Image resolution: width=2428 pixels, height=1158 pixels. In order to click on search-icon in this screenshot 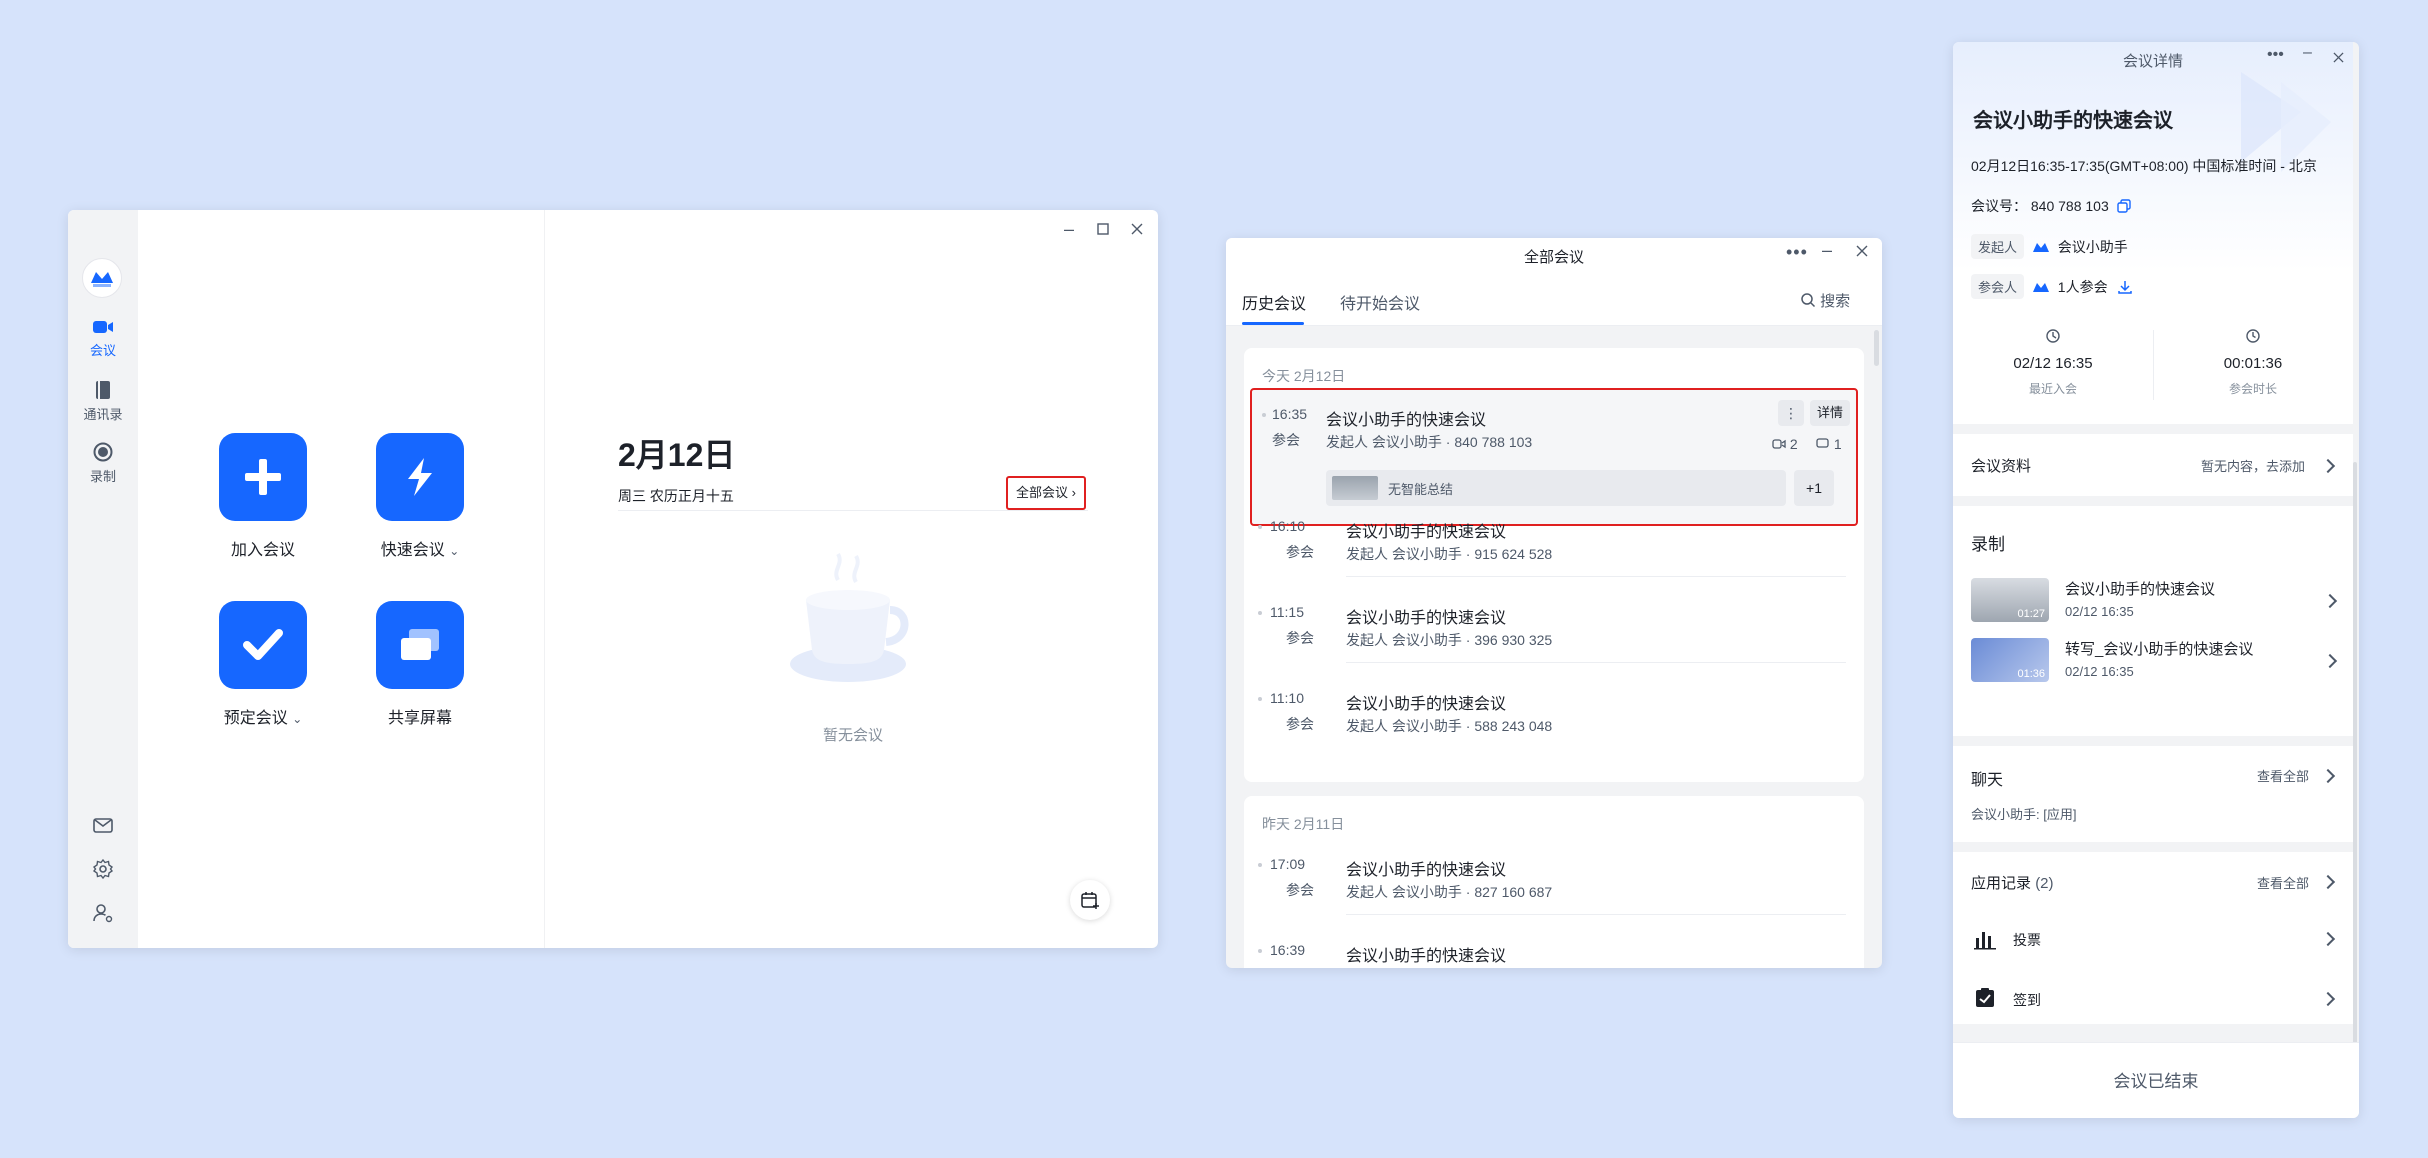, I will do `click(1808, 300)`.